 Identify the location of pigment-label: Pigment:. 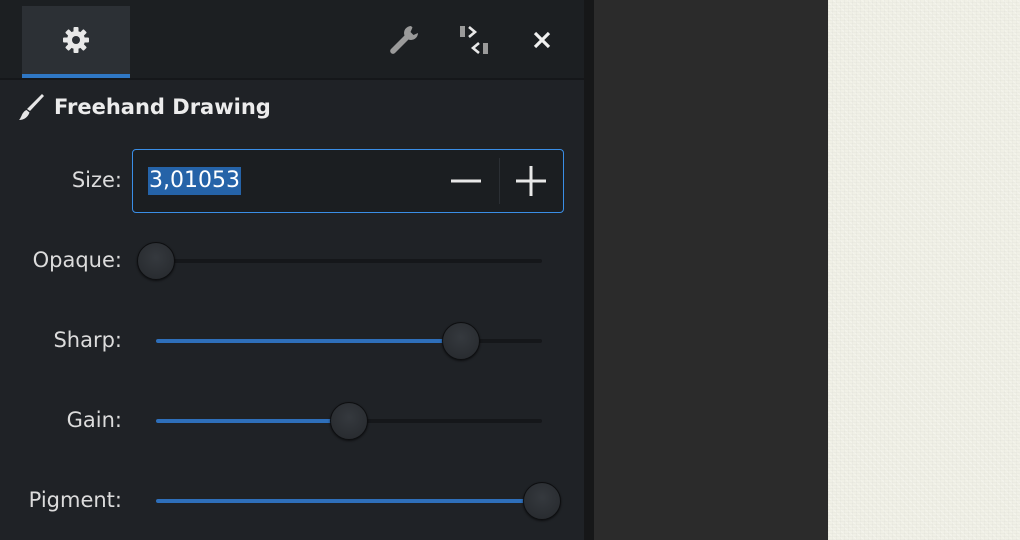
(75, 500).